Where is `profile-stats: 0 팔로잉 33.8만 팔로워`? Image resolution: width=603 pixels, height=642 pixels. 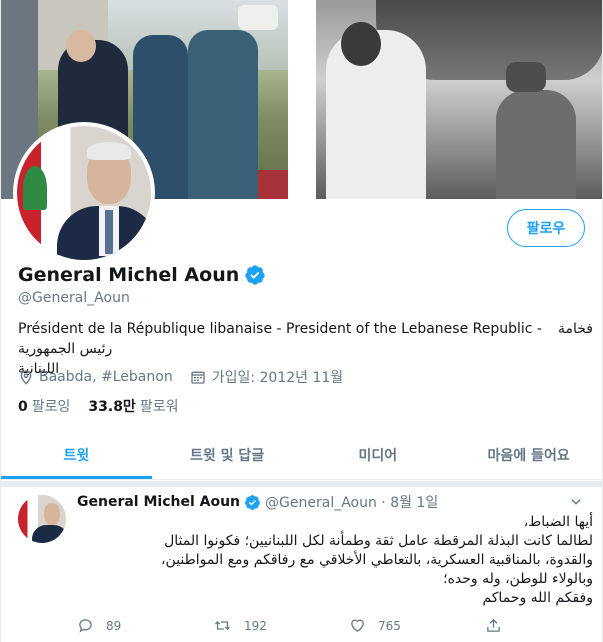 profile-stats: 0 팔로잉 33.8만 팔로워 is located at coordinates (107, 406).